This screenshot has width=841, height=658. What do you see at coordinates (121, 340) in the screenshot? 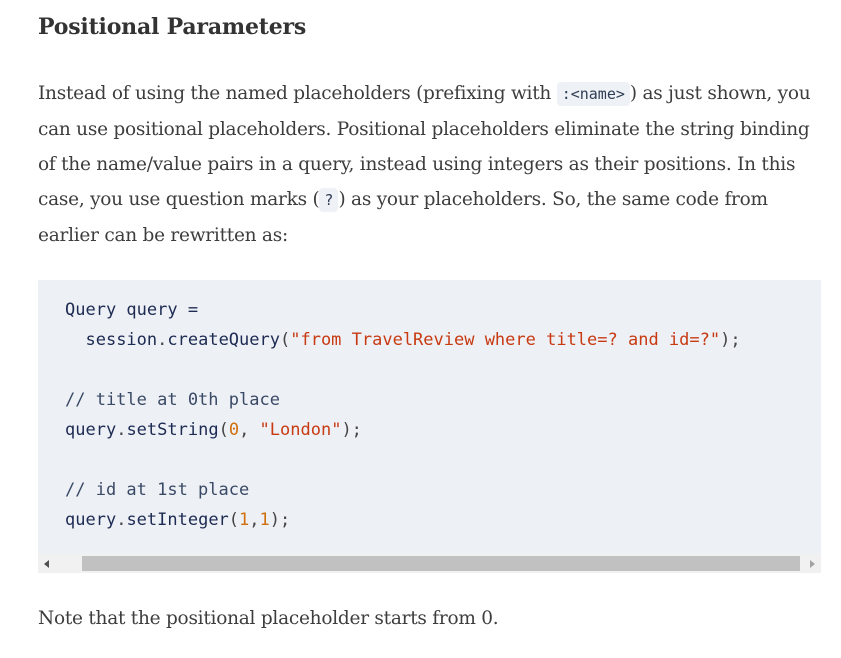
I see `code-session-object: session` at bounding box center [121, 340].